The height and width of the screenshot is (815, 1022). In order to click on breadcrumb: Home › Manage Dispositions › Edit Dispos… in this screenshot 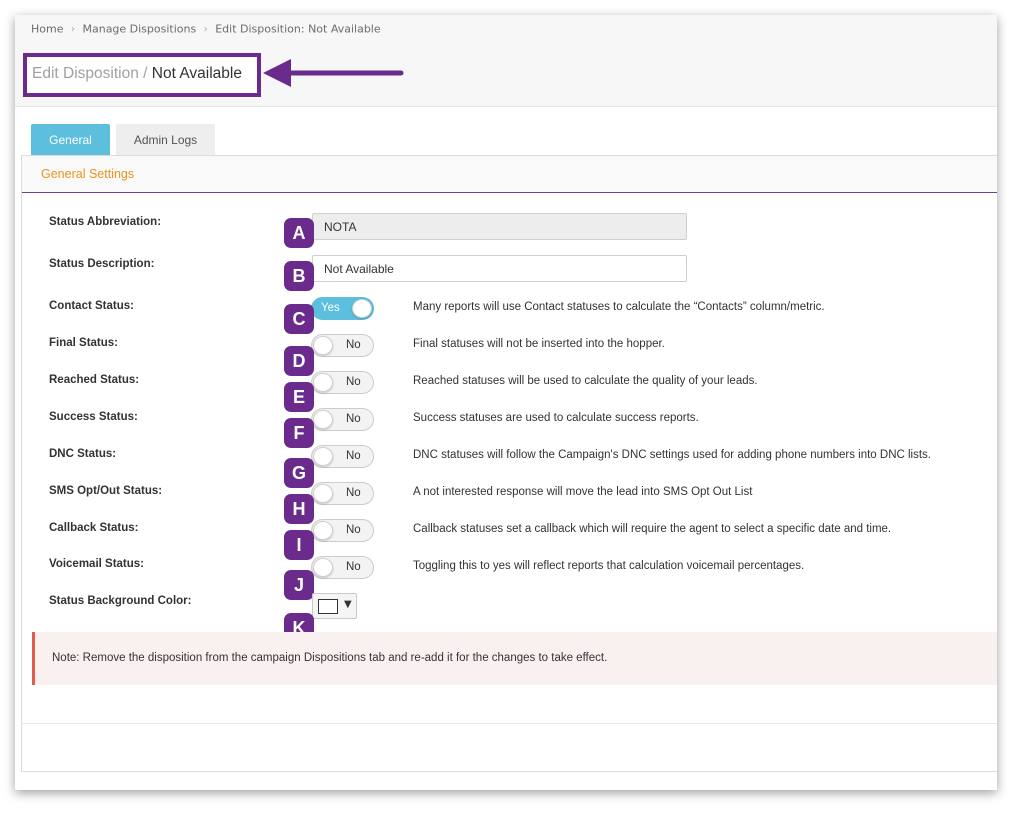, I will do `click(206, 29)`.